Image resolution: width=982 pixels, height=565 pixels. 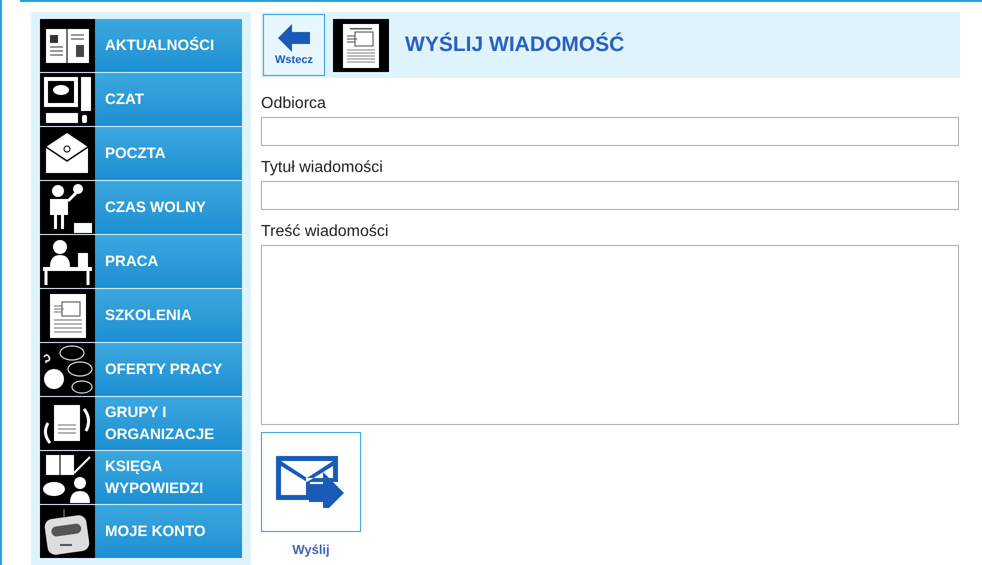 What do you see at coordinates (67, 99) in the screenshot?
I see `computer-icon` at bounding box center [67, 99].